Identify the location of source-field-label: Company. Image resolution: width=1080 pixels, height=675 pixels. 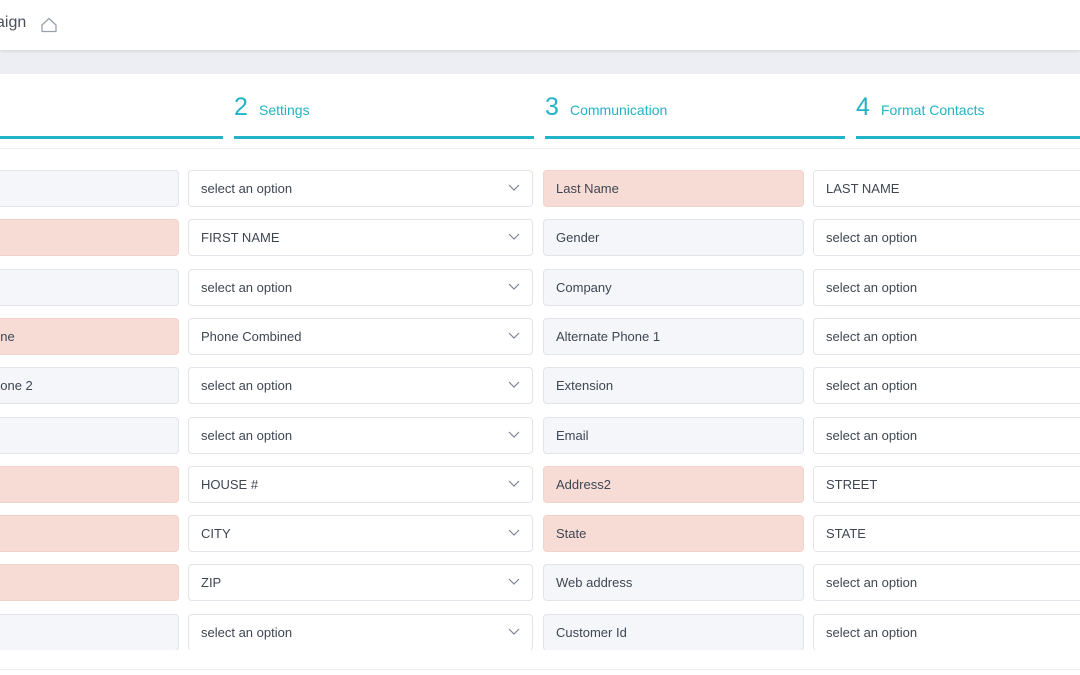
(673, 287).